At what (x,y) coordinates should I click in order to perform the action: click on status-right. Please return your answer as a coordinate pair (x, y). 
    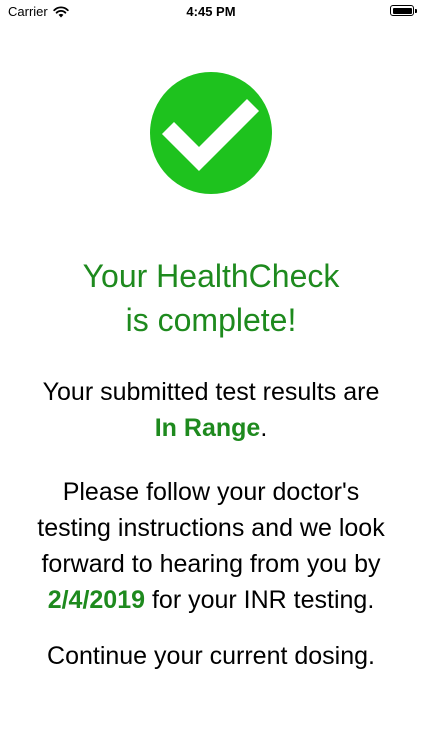
    Looking at the image, I should click on (403, 10).